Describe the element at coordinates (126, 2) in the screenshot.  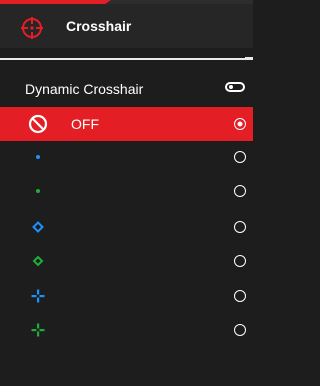
I see `accent-line` at that location.